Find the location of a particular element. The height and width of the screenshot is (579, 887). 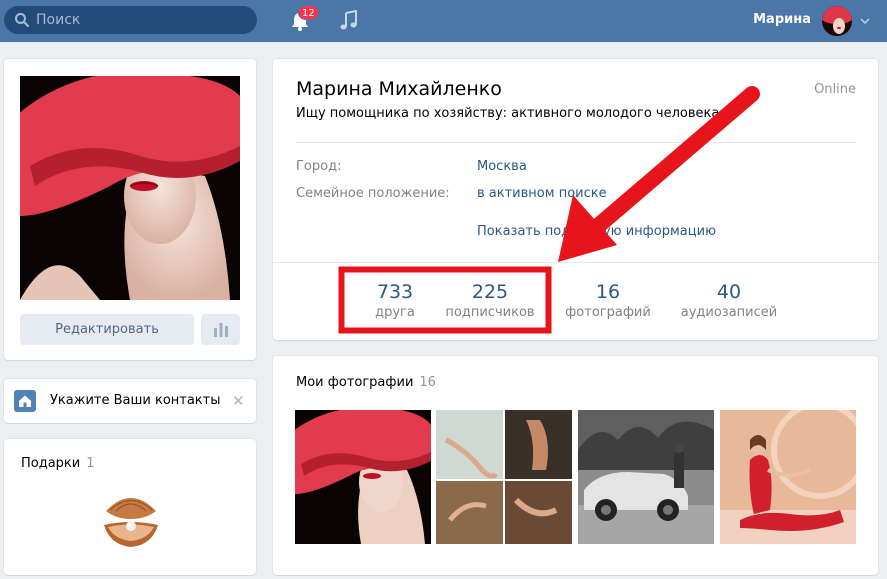

counter-value: 733 is located at coordinates (395, 292).